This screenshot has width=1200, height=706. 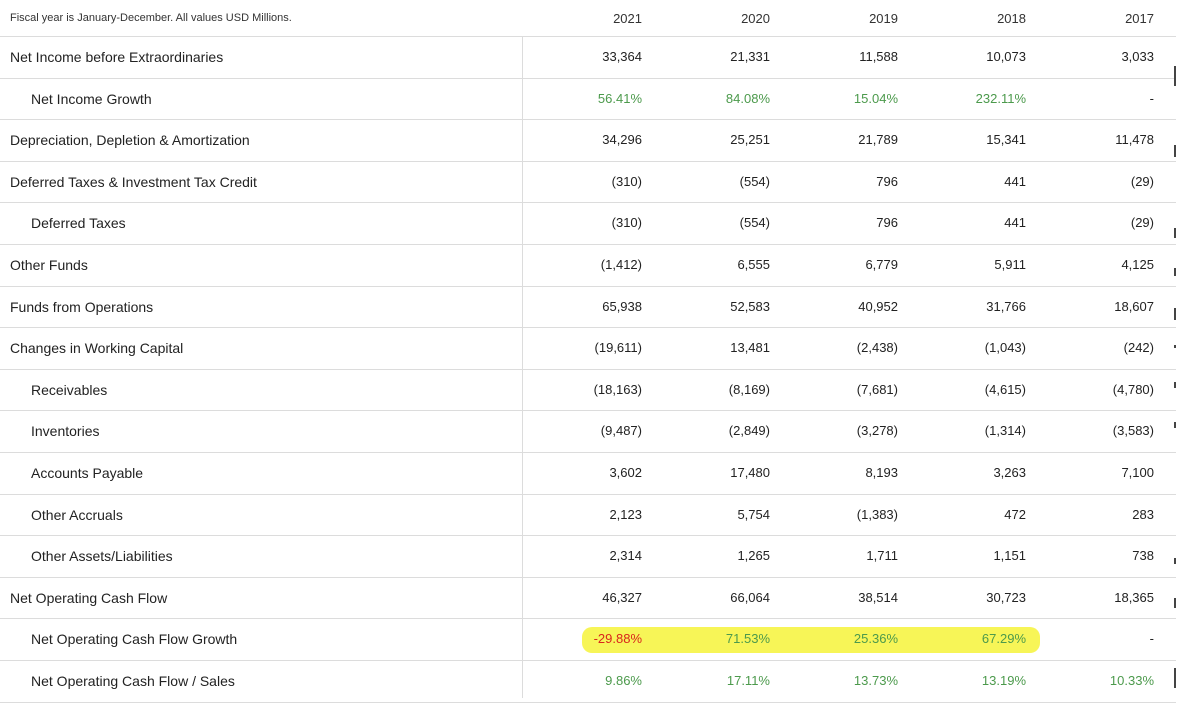 What do you see at coordinates (1005, 389) in the screenshot?
I see `table-cell: (4,615)` at bounding box center [1005, 389].